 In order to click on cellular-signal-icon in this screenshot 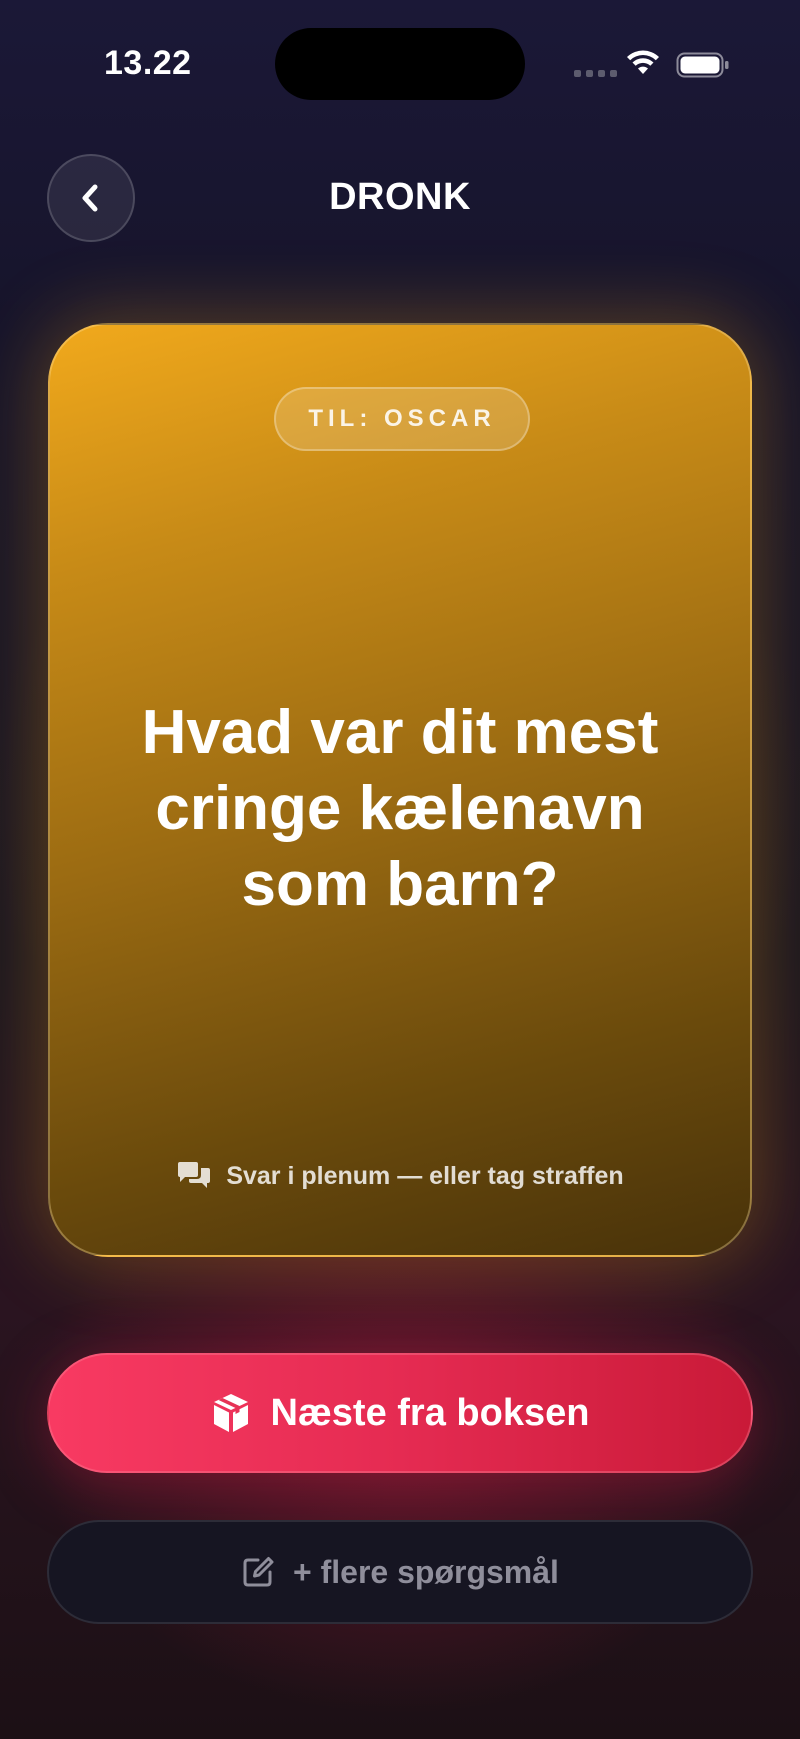, I will do `click(595, 73)`.